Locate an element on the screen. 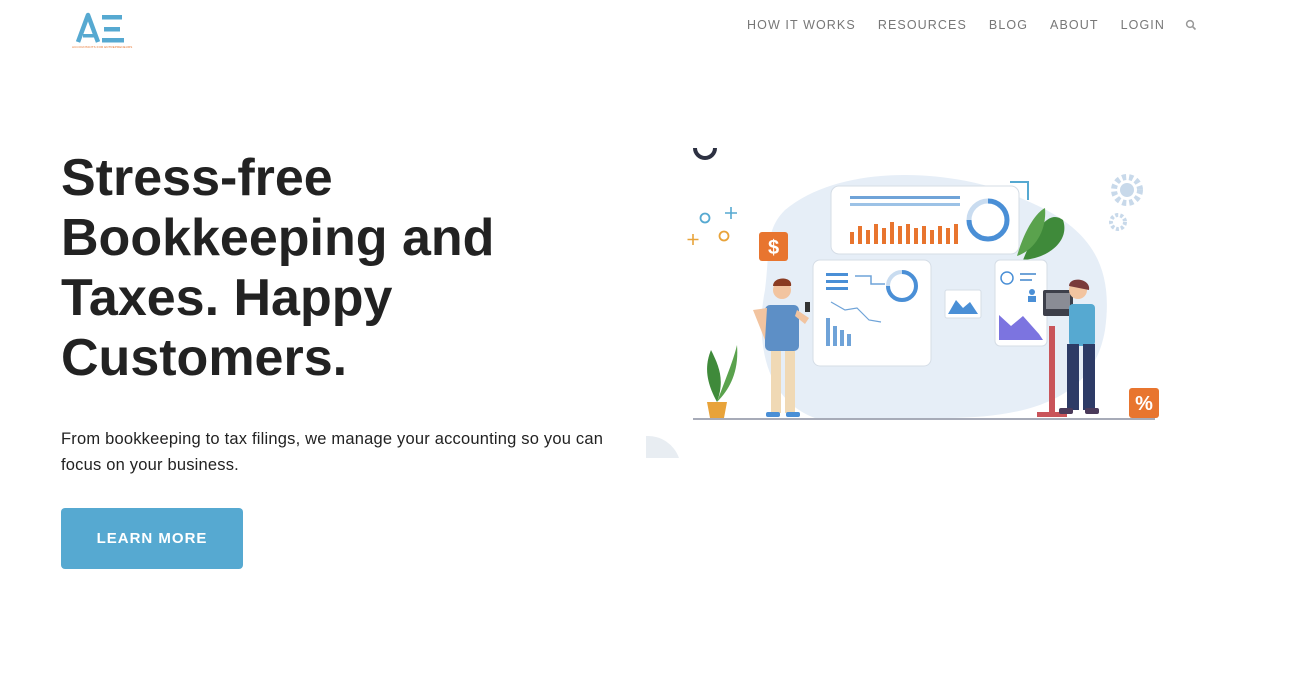 The width and height of the screenshot is (1312, 673). search-icon is located at coordinates (1191, 25).